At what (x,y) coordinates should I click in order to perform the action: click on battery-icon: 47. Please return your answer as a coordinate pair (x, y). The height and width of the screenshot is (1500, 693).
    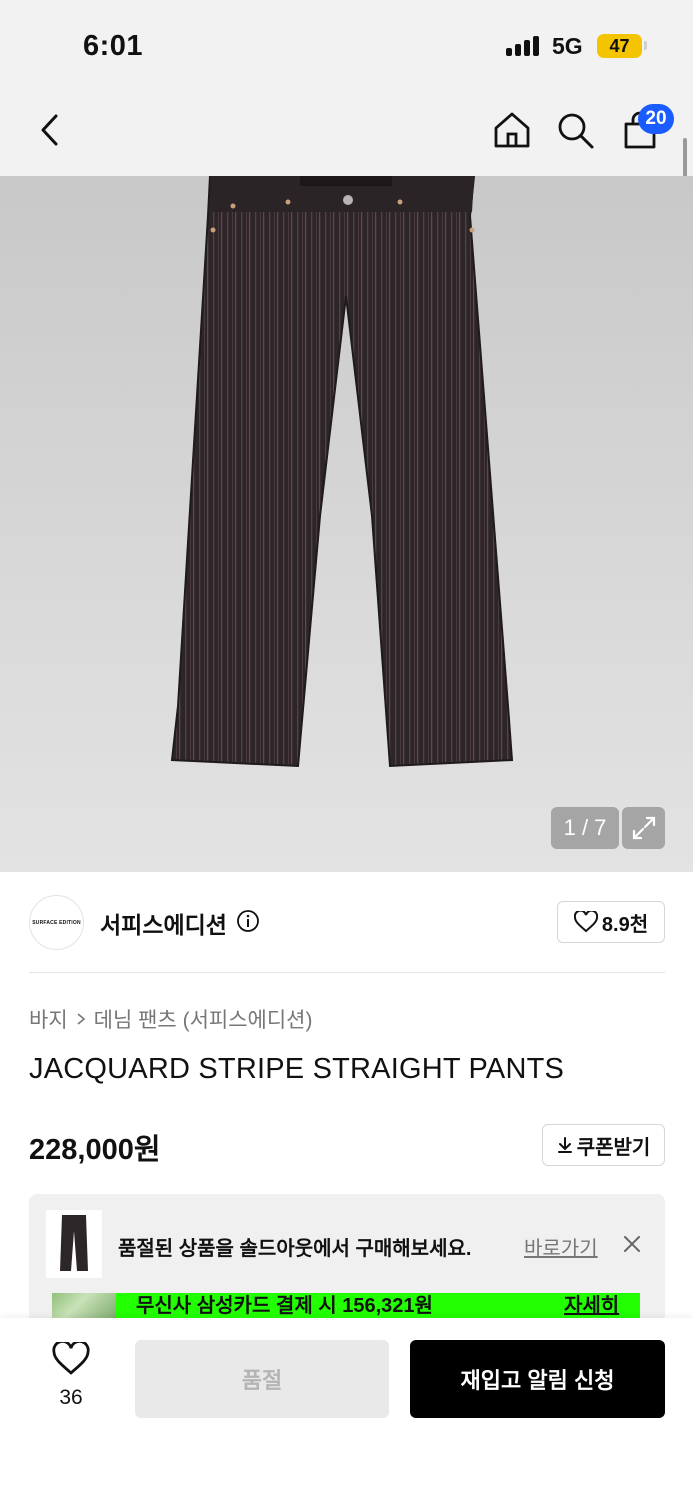
    Looking at the image, I should click on (619, 46).